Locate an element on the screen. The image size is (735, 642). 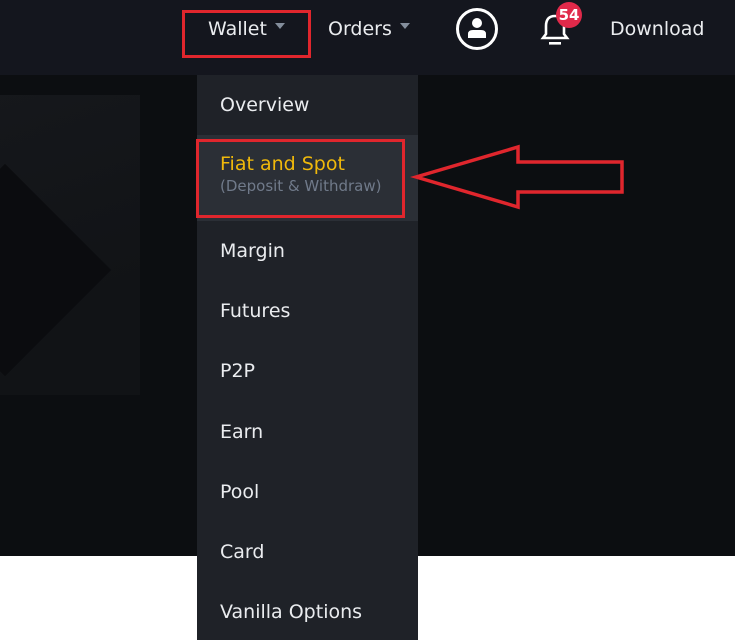
menu-item-vanilla-options: Vanilla Options is located at coordinates (307, 612).